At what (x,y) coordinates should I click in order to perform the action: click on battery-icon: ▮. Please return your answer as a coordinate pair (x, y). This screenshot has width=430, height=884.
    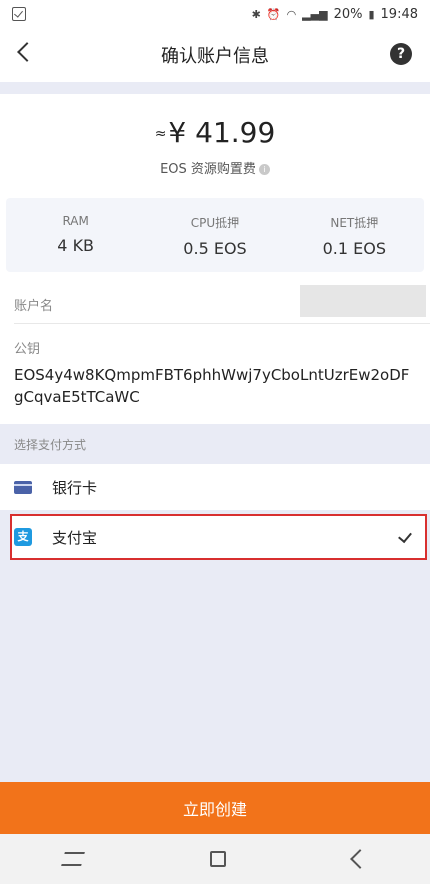
    Looking at the image, I should click on (371, 14).